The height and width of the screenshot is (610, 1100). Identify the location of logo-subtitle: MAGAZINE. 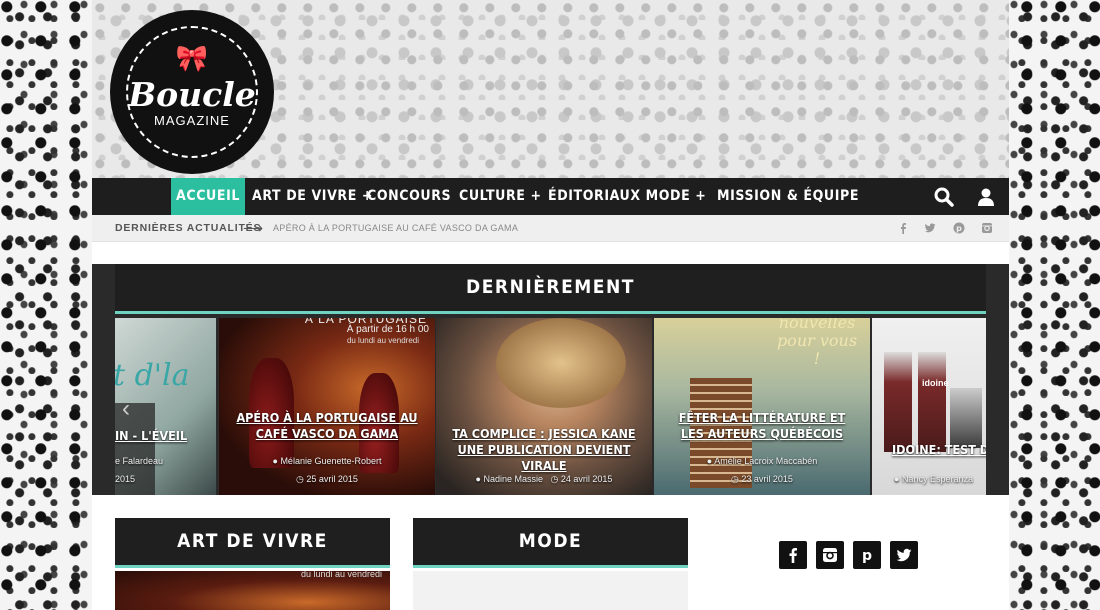
(192, 120).